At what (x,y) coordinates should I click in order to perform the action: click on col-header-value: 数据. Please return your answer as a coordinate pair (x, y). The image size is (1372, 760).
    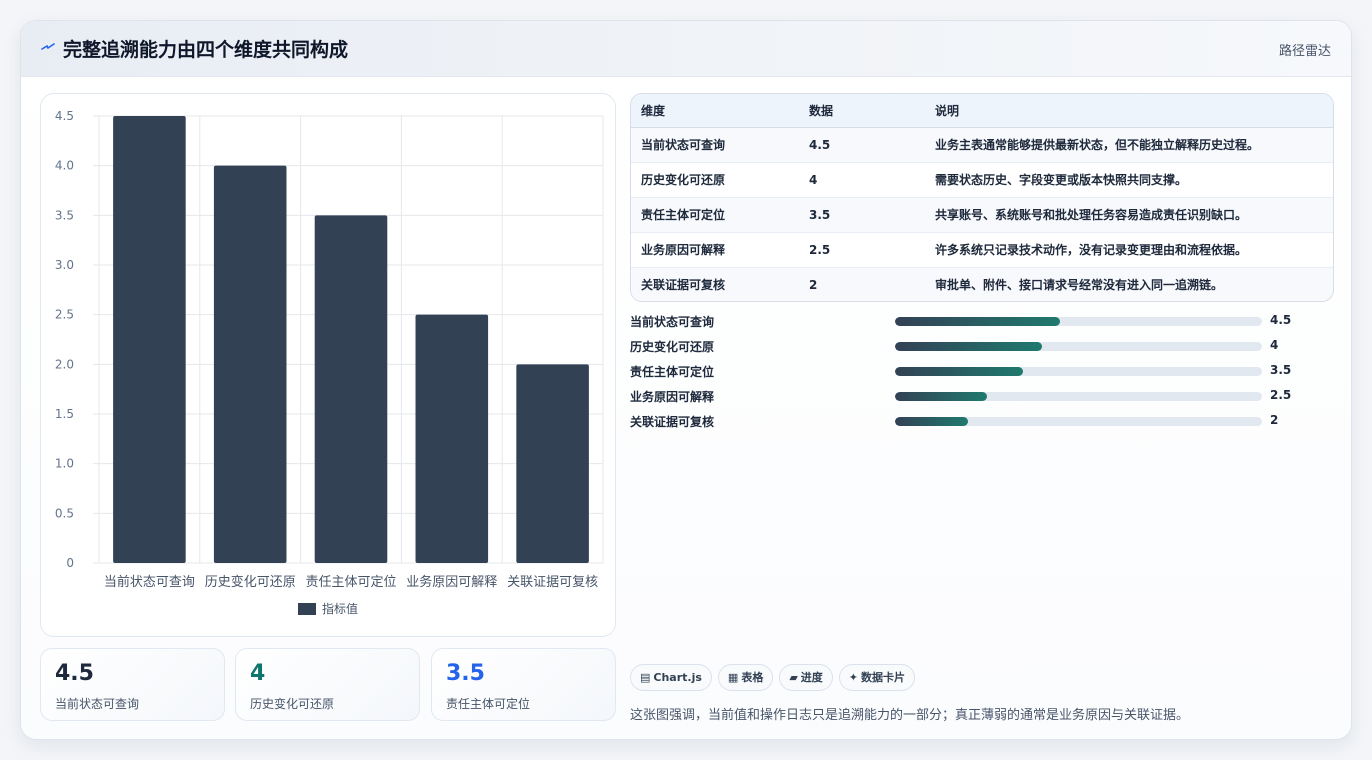
    Looking at the image, I should click on (862, 111).